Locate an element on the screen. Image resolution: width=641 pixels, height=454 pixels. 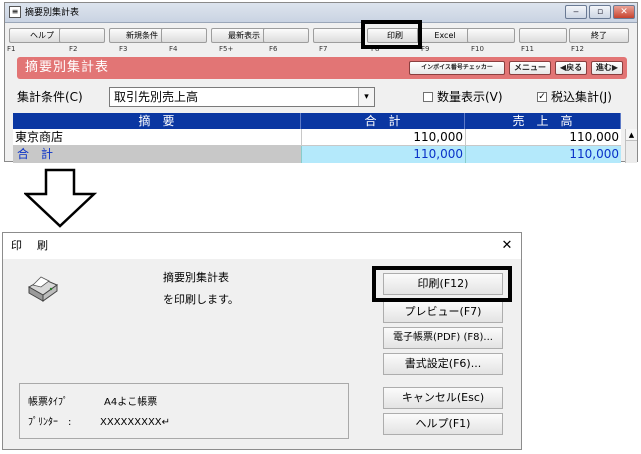
form-type-value: A4よこ帳票 is located at coordinates (131, 402).